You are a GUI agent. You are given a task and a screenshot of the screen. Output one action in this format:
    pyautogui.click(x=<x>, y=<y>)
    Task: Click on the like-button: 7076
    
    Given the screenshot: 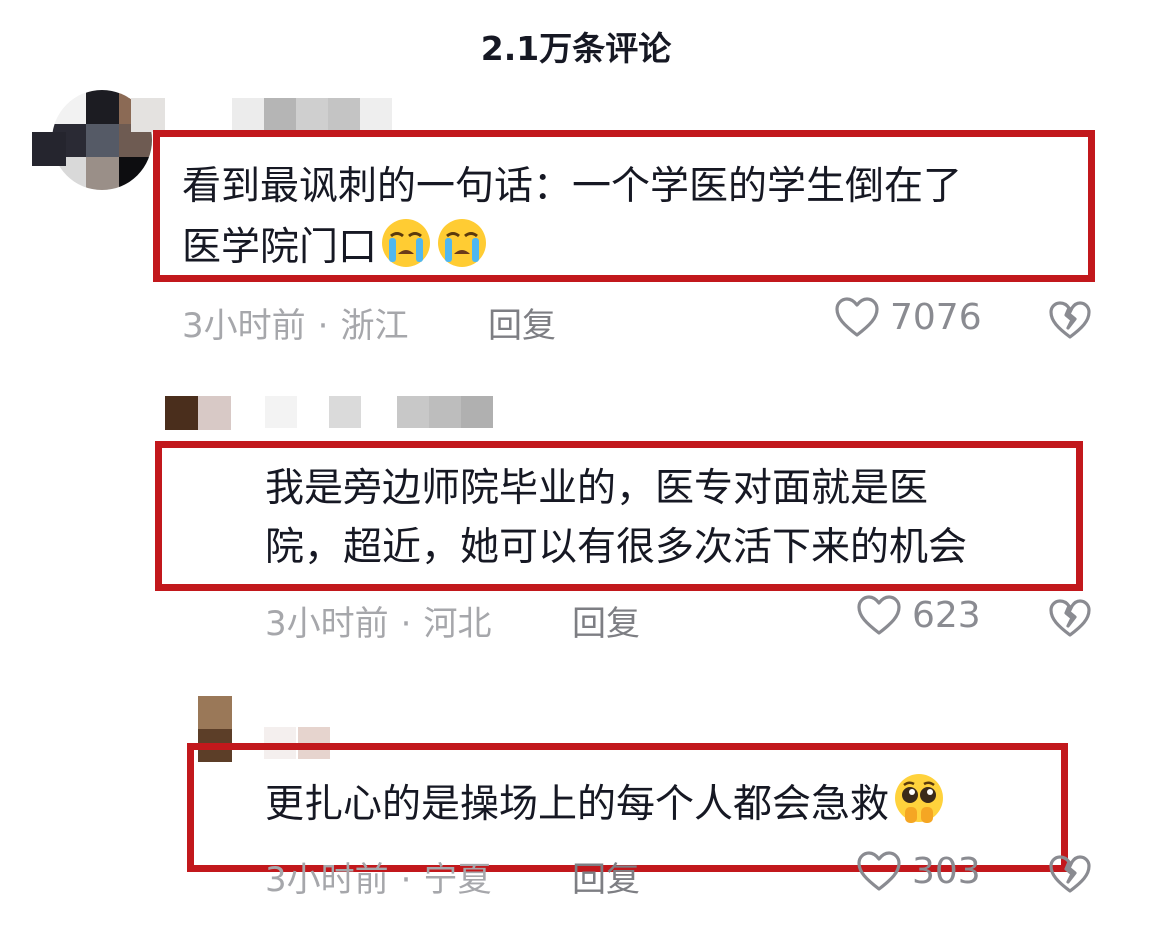 What is the action you would take?
    pyautogui.click(x=908, y=317)
    